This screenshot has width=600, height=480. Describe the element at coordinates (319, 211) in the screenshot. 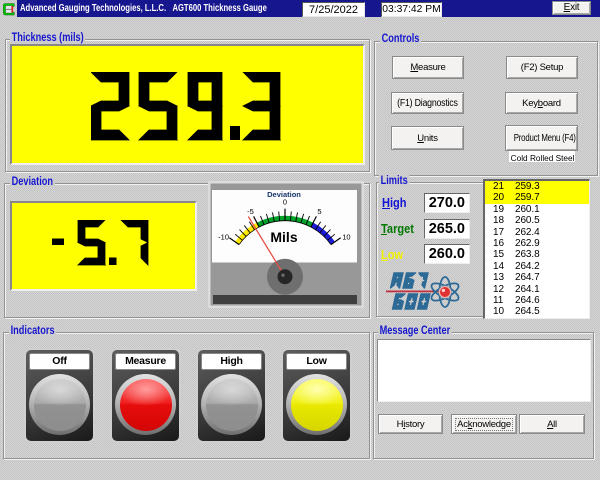

I see `svg-text: 5` at that location.